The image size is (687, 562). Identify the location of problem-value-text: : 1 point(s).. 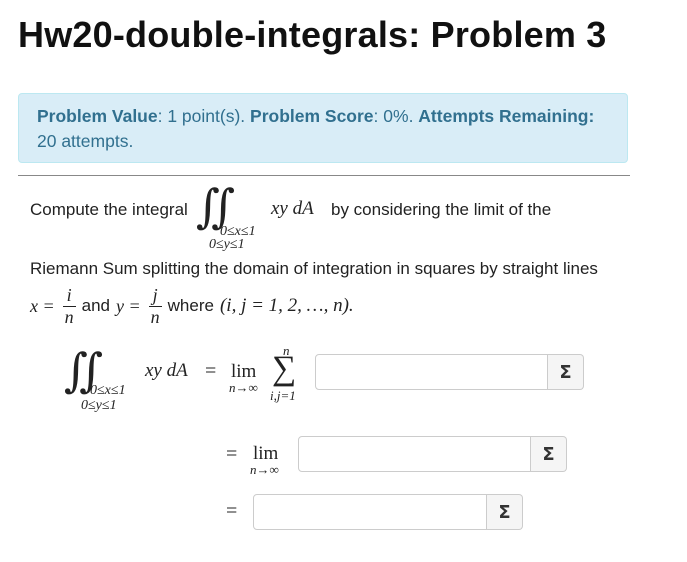
(204, 116).